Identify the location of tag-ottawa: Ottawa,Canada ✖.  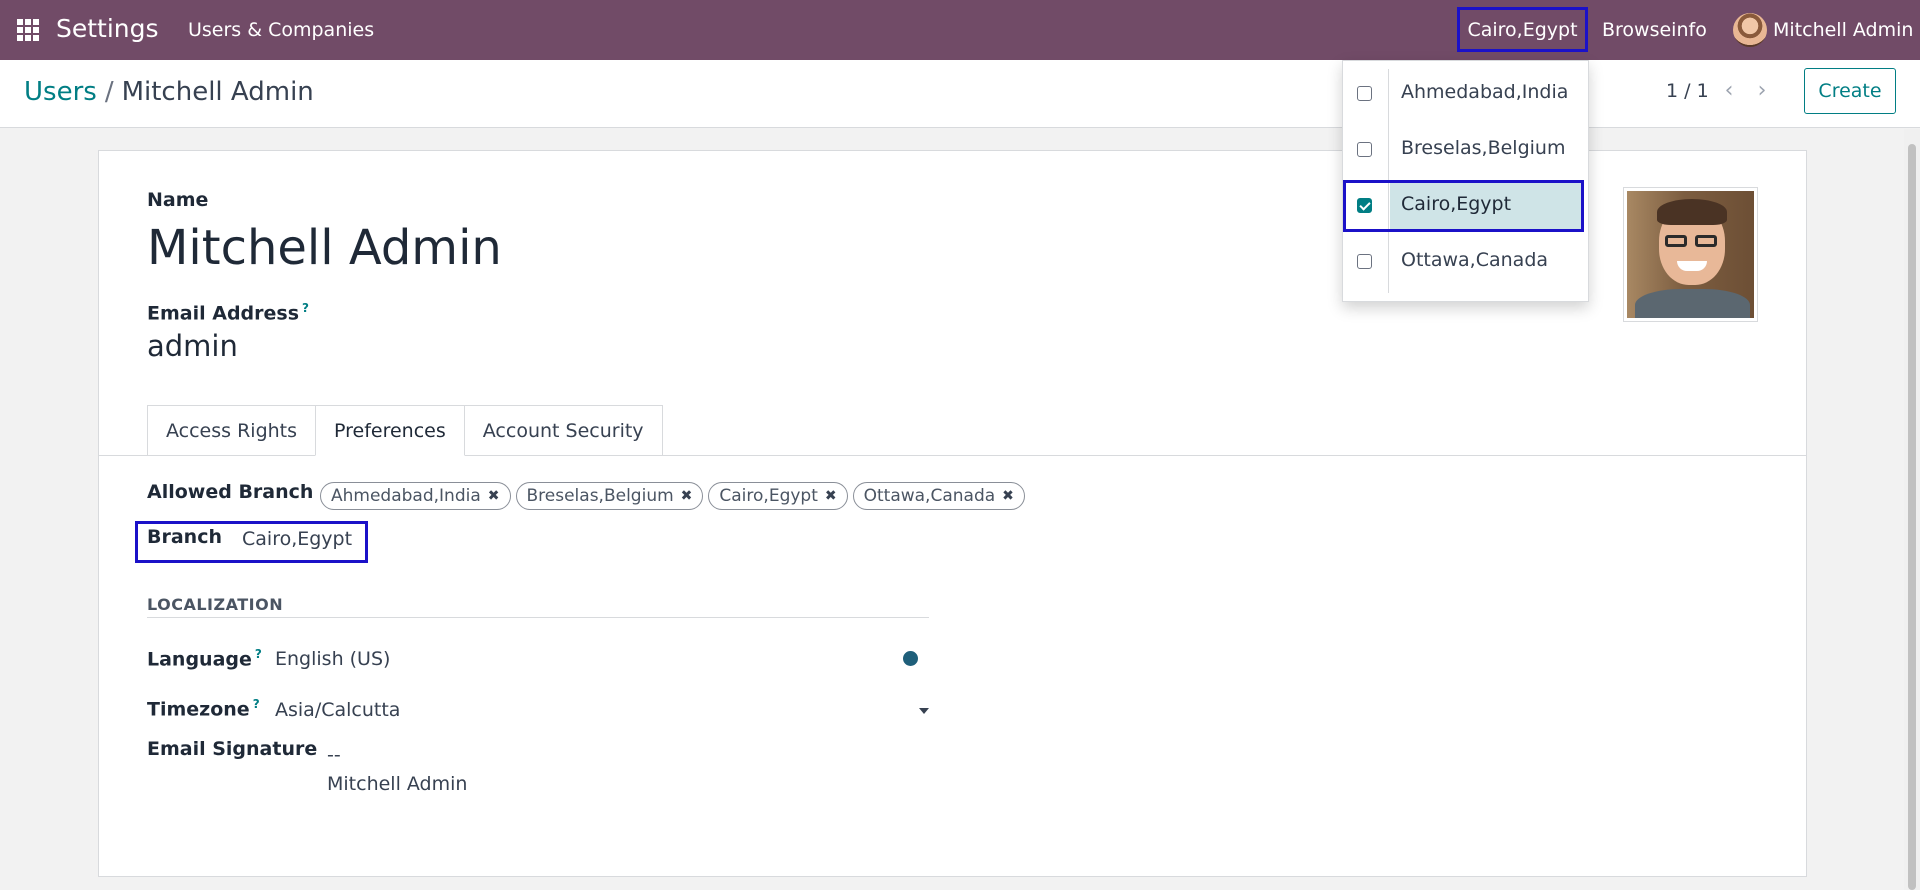
(938, 496).